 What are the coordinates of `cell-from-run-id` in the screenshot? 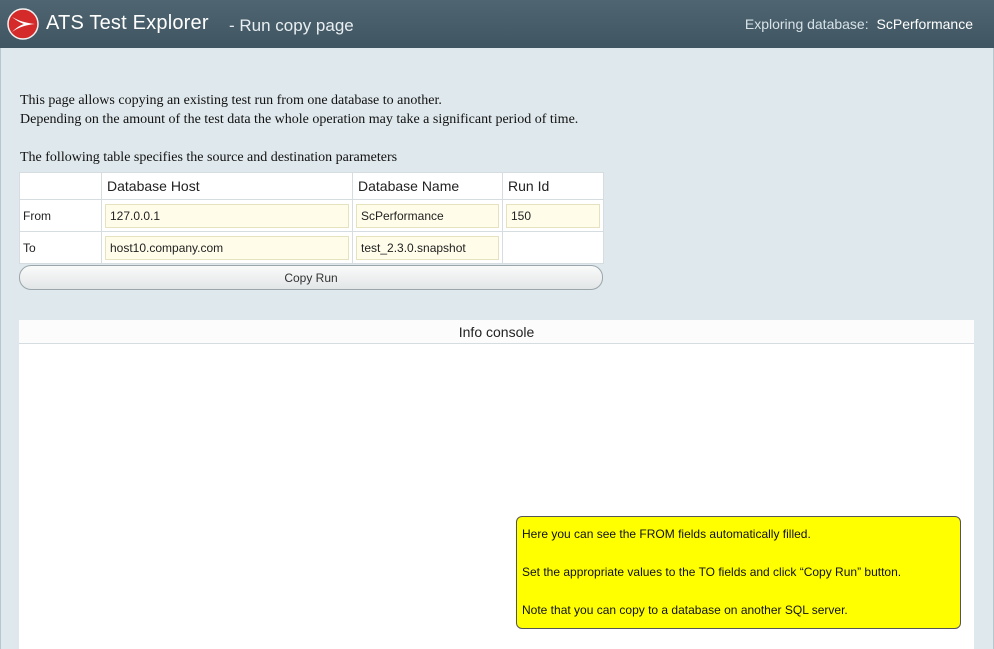 It's located at (553, 215).